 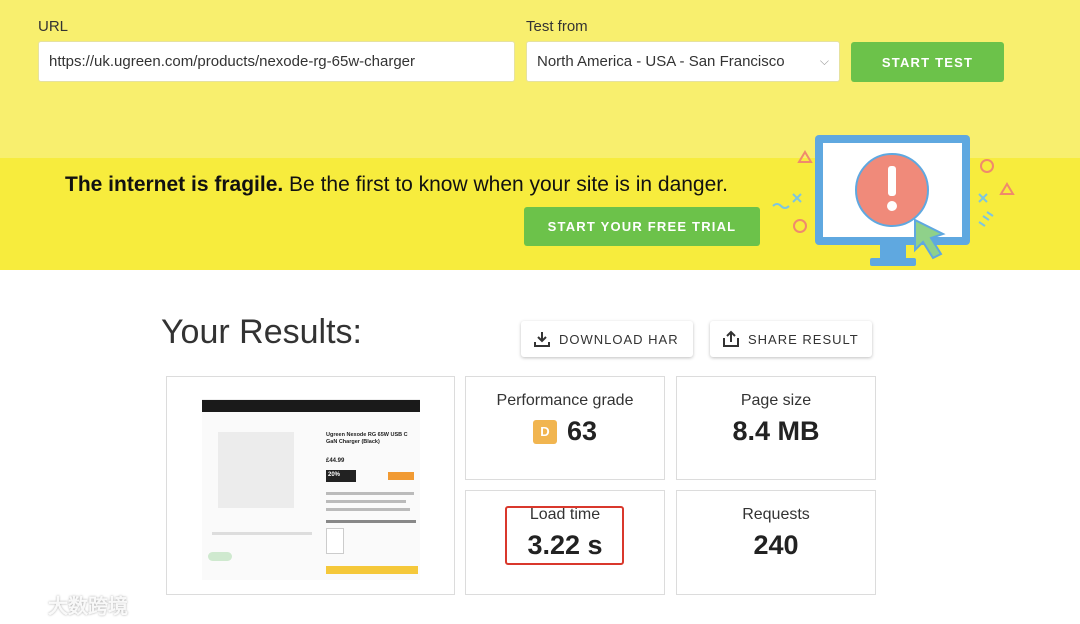 What do you see at coordinates (927, 62) in the screenshot?
I see `start-test-button: START TEST` at bounding box center [927, 62].